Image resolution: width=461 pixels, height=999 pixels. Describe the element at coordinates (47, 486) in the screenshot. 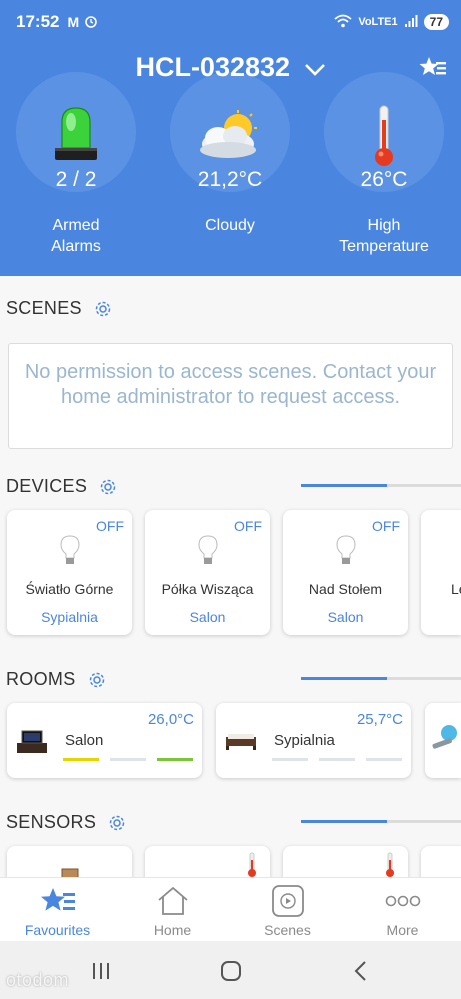

I see `section-title: DEVICES` at that location.